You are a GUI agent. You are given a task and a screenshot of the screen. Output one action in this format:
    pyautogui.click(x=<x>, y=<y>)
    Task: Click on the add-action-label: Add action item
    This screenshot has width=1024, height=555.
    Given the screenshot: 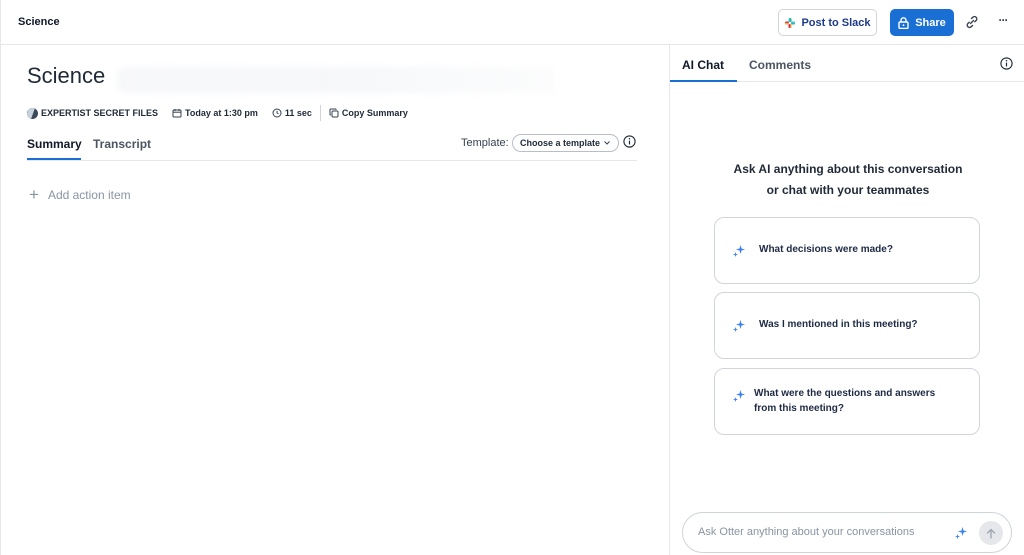 What is the action you would take?
    pyautogui.click(x=89, y=195)
    